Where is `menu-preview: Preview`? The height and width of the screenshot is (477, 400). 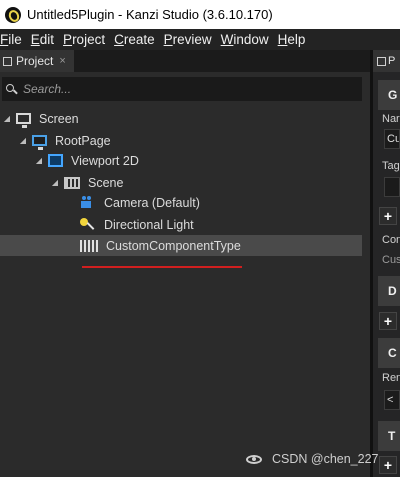 menu-preview: Preview is located at coordinates (188, 39).